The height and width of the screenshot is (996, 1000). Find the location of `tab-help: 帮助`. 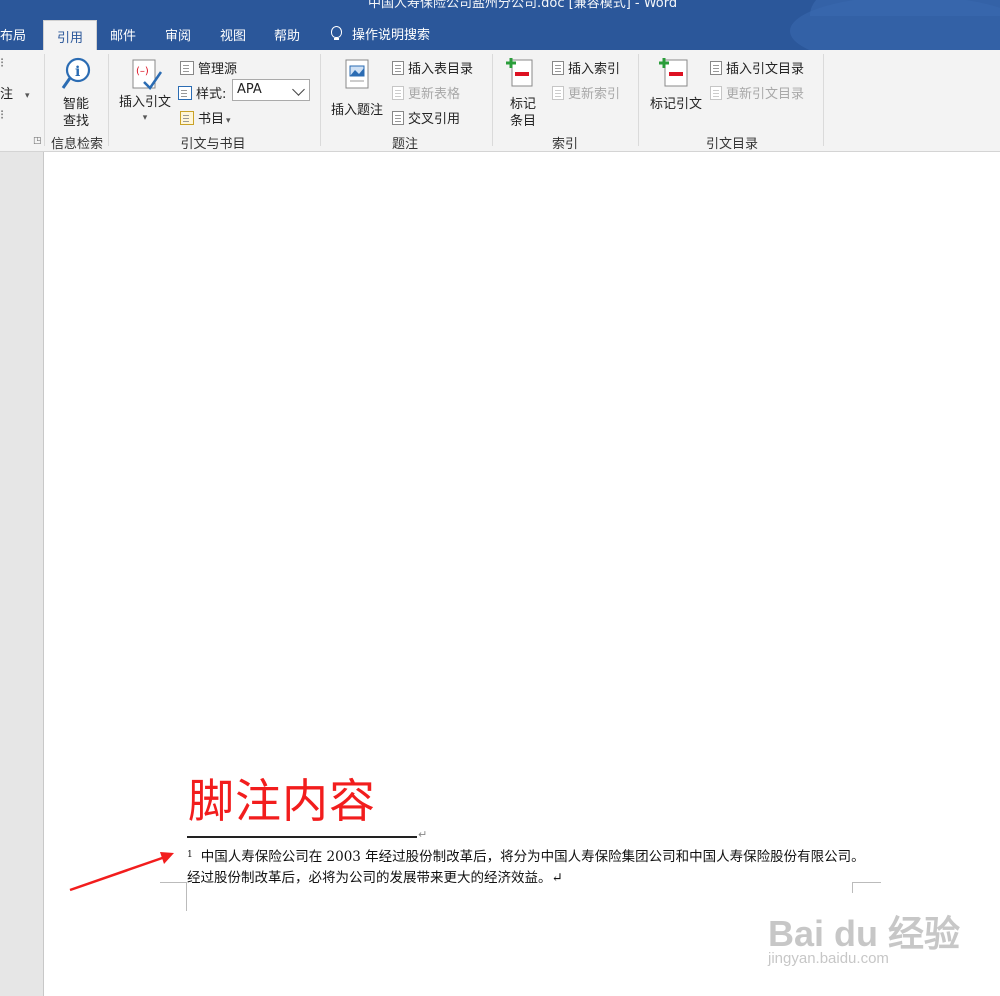

tab-help: 帮助 is located at coordinates (287, 34).